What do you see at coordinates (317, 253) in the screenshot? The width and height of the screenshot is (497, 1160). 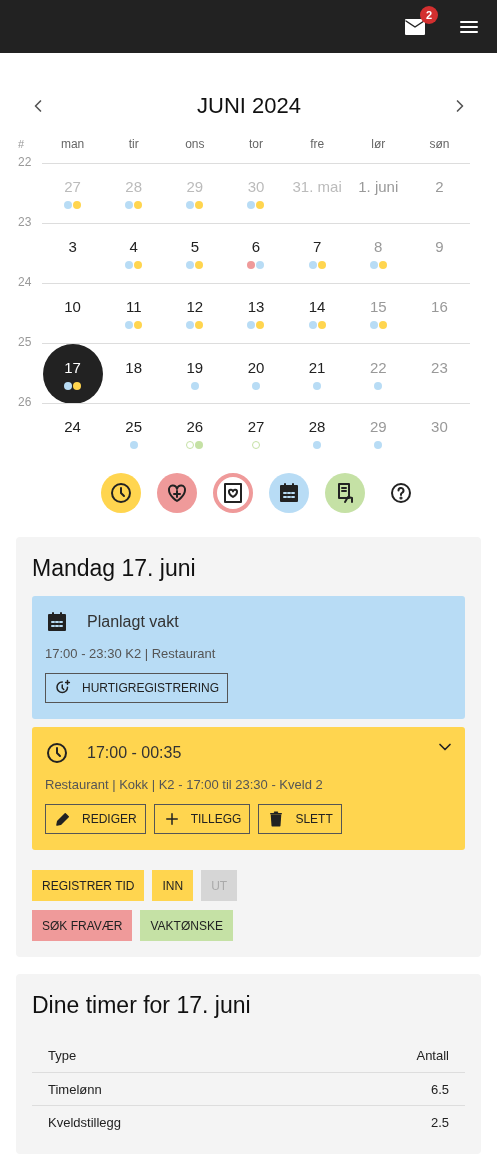 I see `calendar-day: 7` at bounding box center [317, 253].